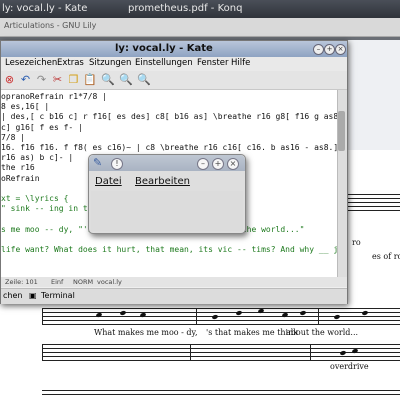 This screenshot has height=400, width=400. I want to click on toolbar: ⊗ ↶ ↷ ✂ ❐ 📋 🔍 🔍 🔍, so click(174, 80).